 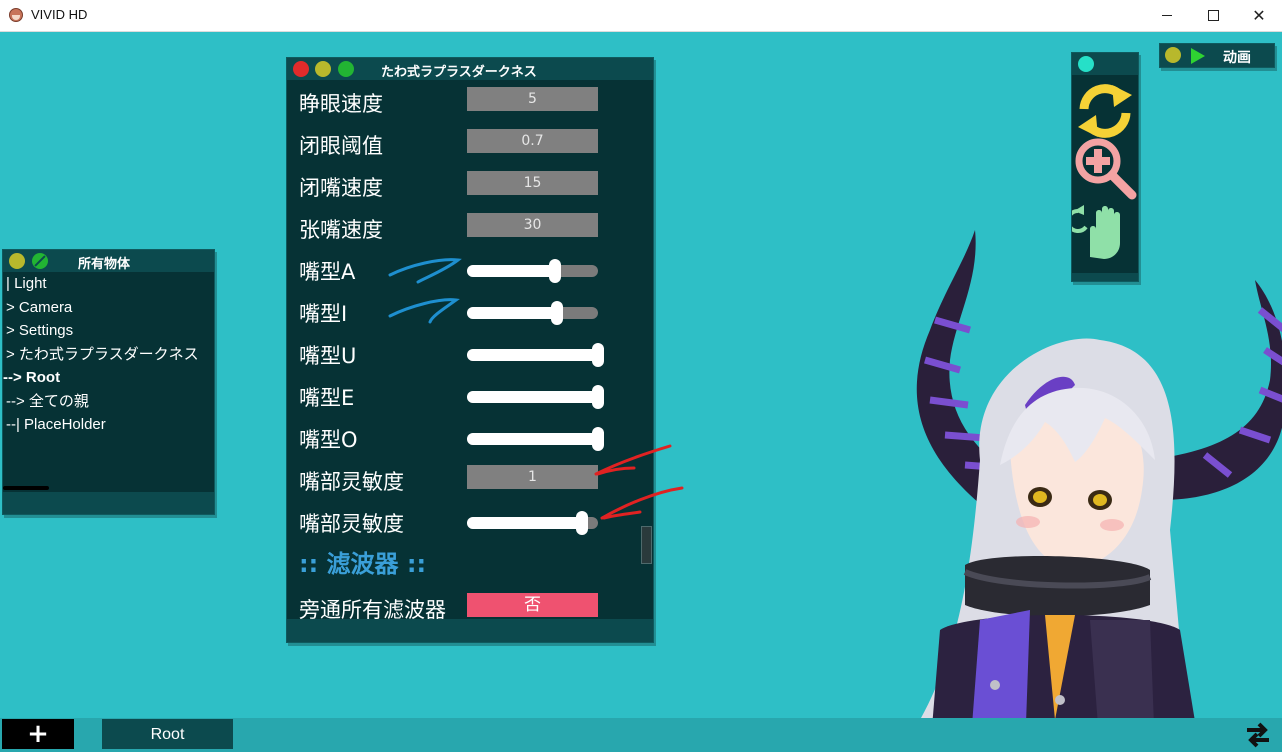 I want to click on objects-panel-footer, so click(x=108, y=503).